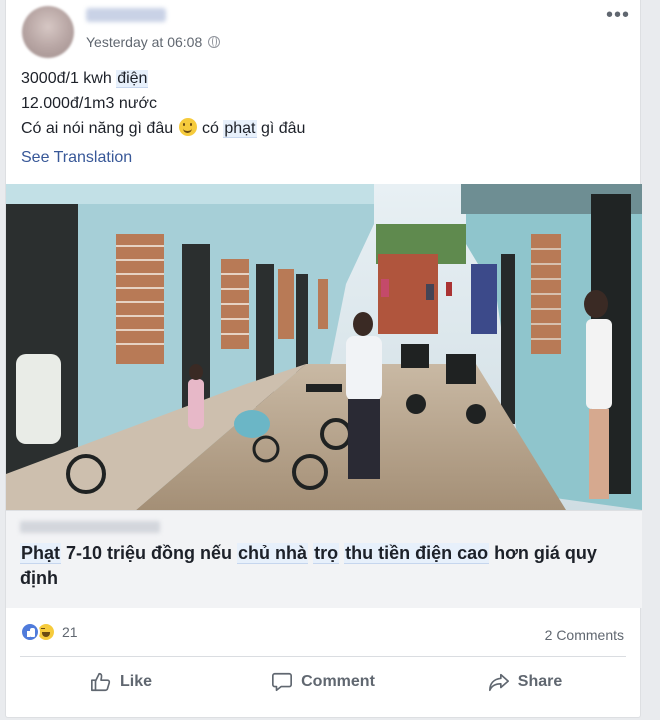 This screenshot has width=660, height=720. Describe the element at coordinates (90, 527) in the screenshot. I see `link-domain` at that location.